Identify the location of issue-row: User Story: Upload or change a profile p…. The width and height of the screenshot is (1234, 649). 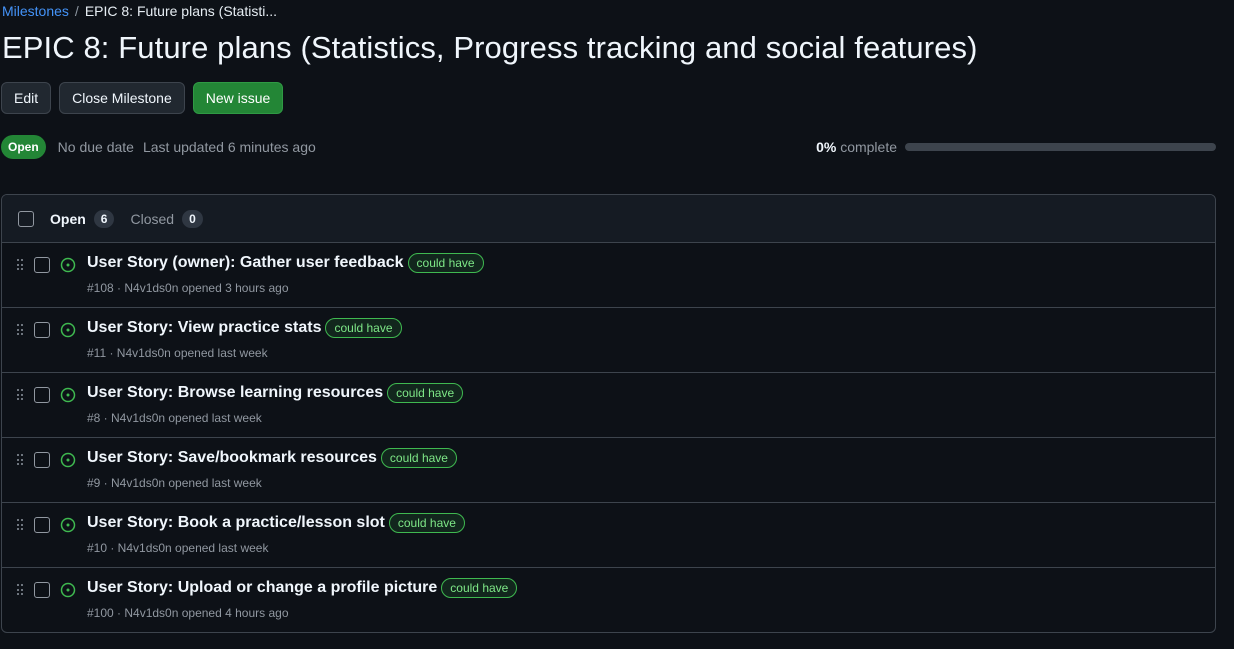
(608, 600).